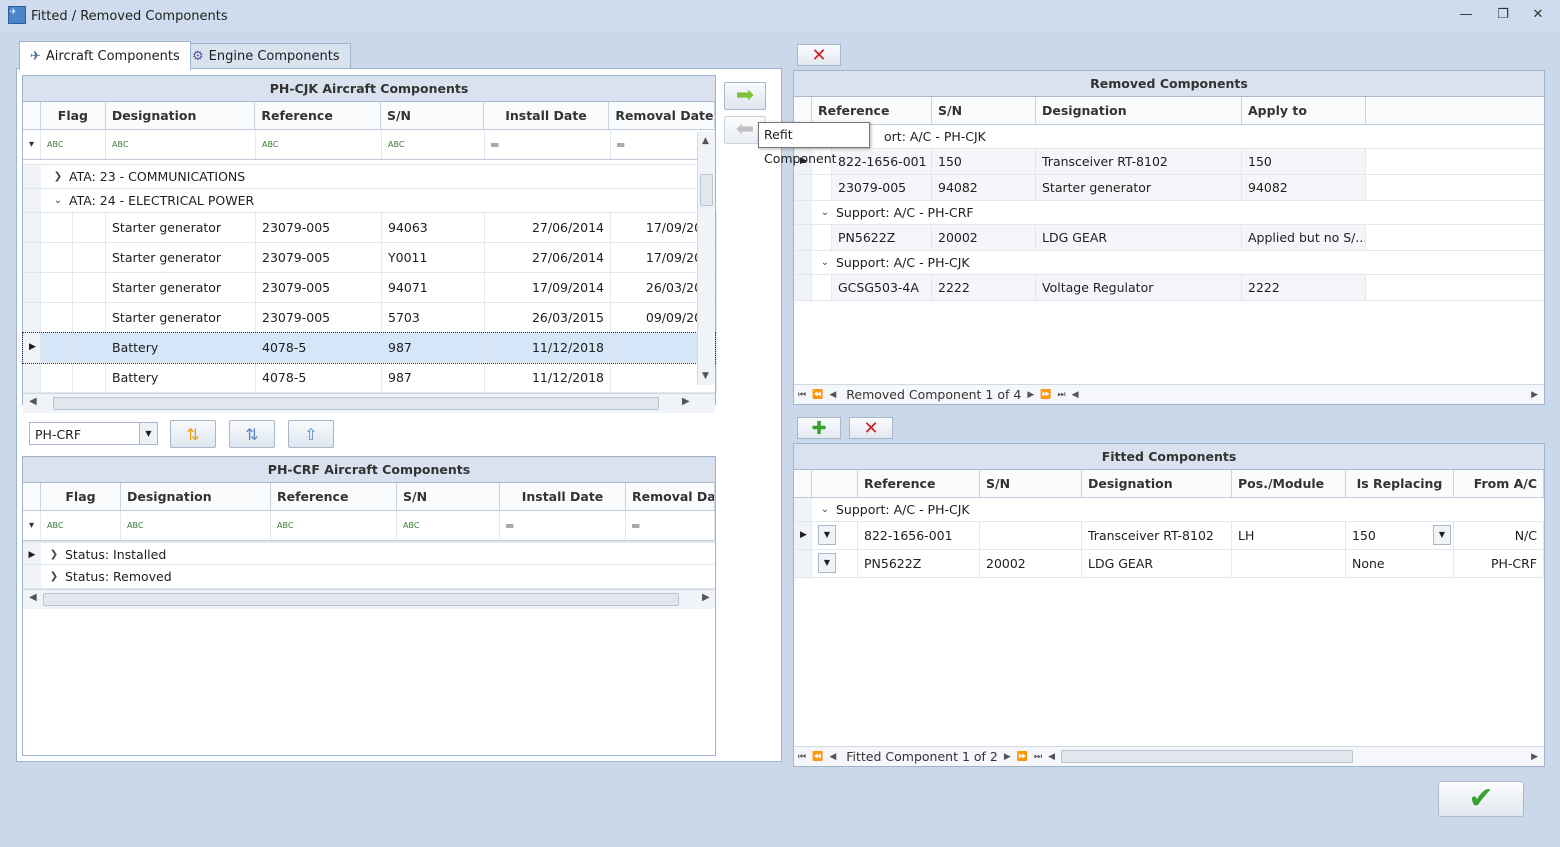 The width and height of the screenshot is (1560, 847). I want to click on cell-pos, so click(1289, 563).